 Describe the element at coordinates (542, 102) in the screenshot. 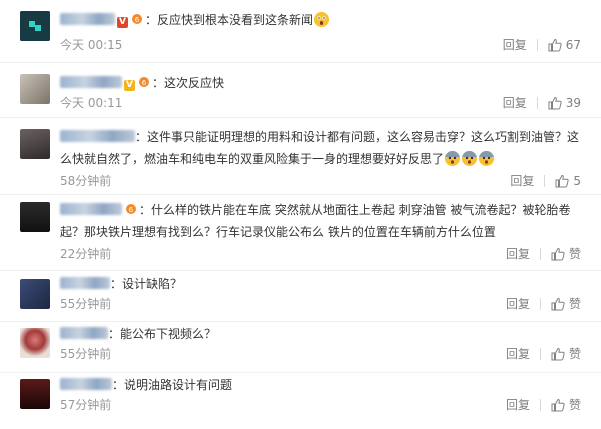

I see `comment-actions: 回复 39` at that location.